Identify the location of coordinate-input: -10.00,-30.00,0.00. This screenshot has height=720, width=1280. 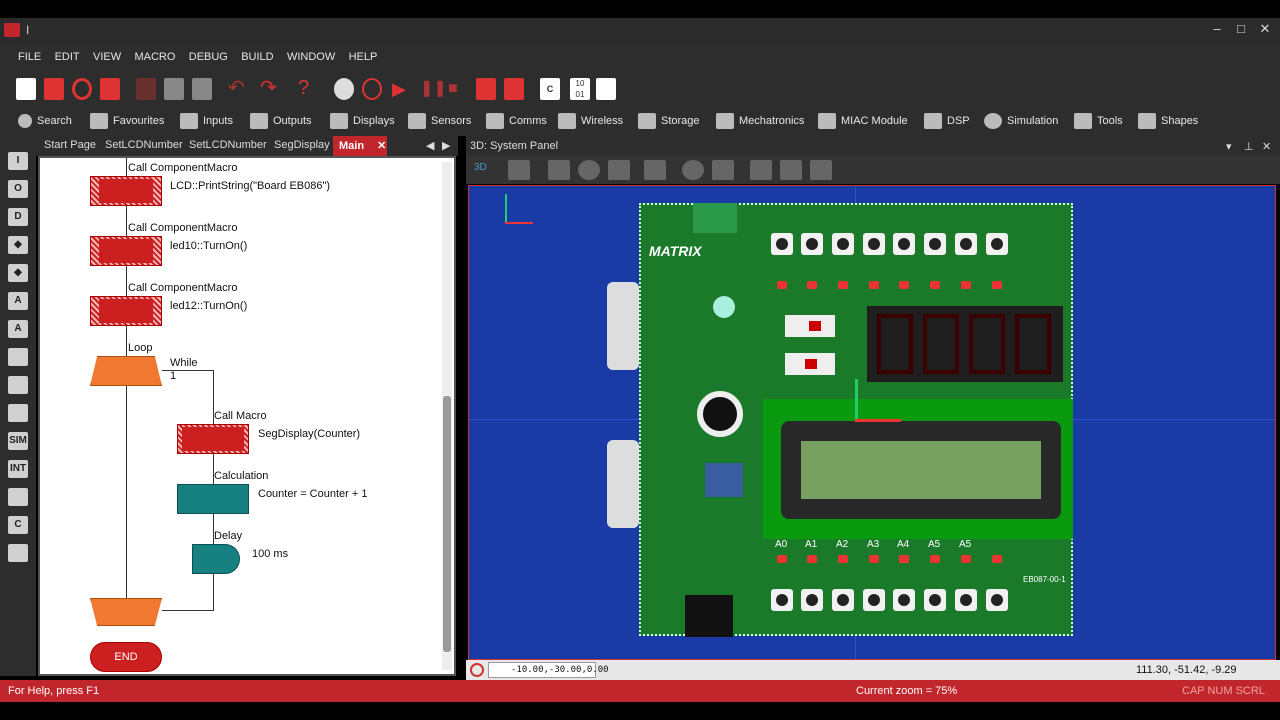
(548, 670).